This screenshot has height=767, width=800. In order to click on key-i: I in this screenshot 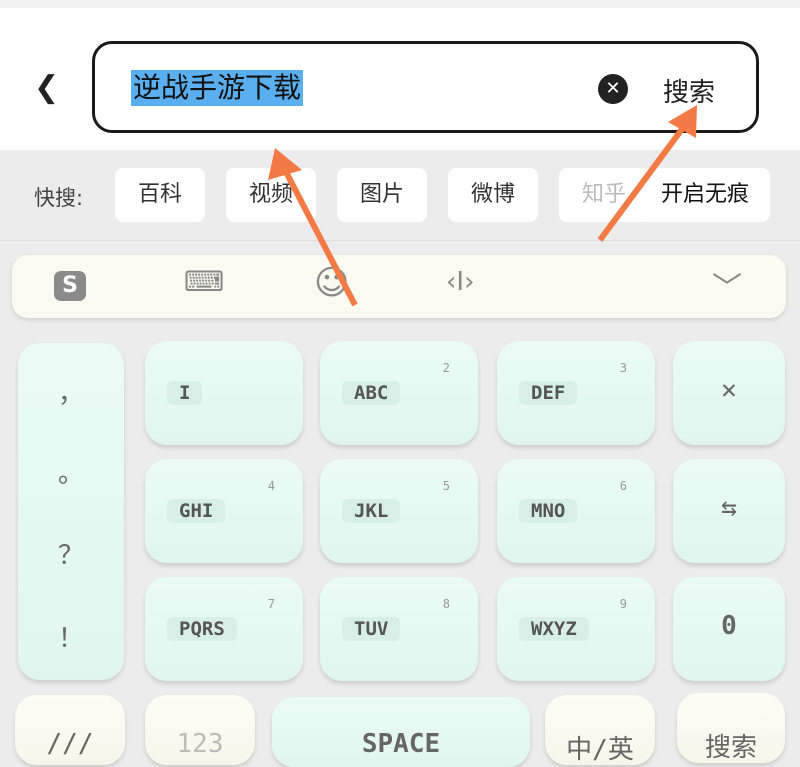, I will do `click(224, 393)`.